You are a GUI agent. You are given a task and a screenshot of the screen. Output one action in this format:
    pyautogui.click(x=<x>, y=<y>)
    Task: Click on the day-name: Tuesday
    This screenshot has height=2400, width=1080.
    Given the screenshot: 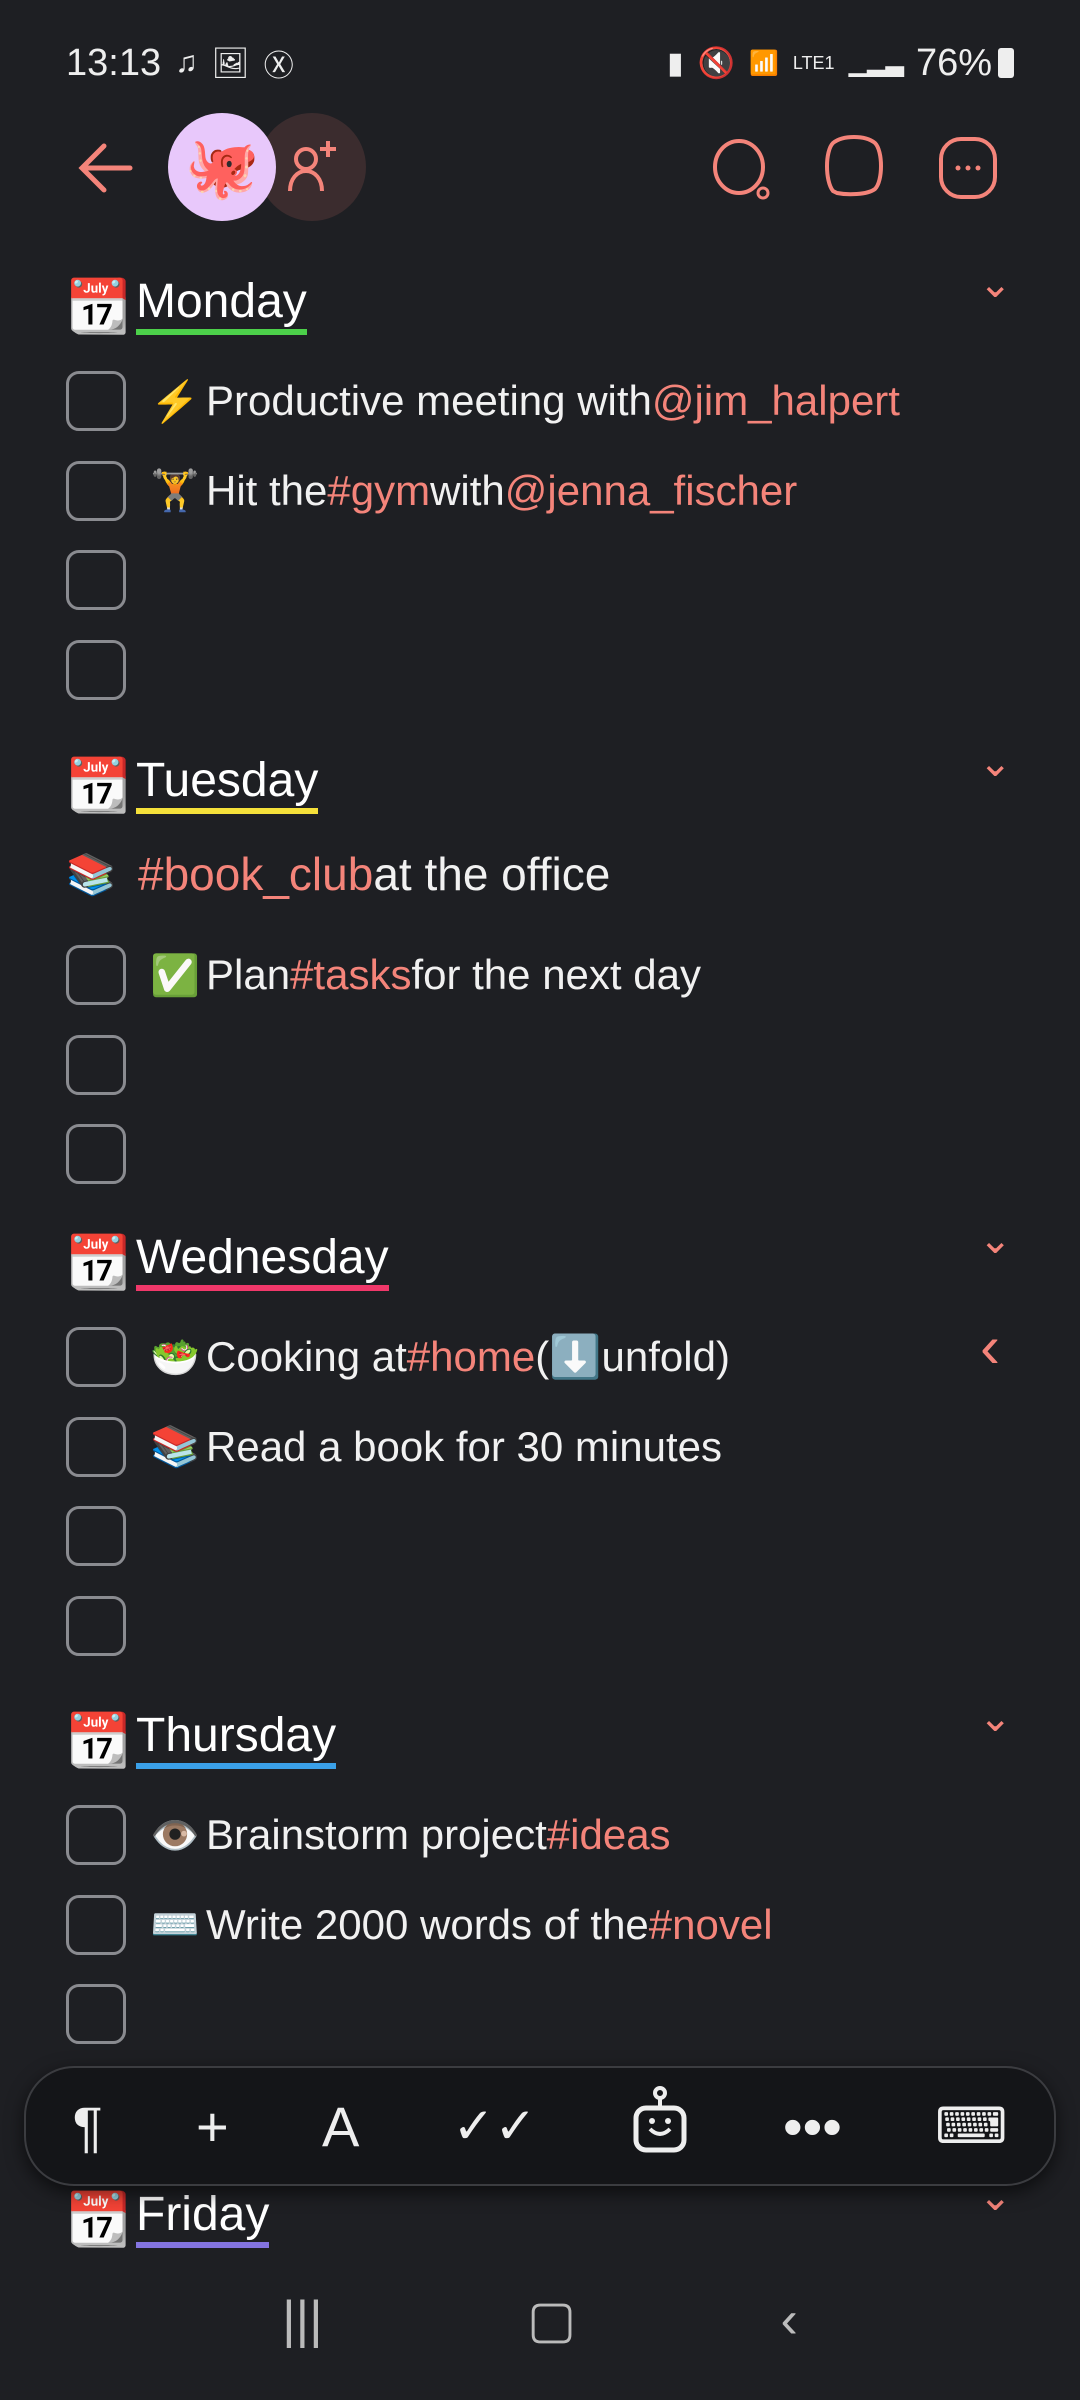 What is the action you would take?
    pyautogui.click(x=227, y=785)
    